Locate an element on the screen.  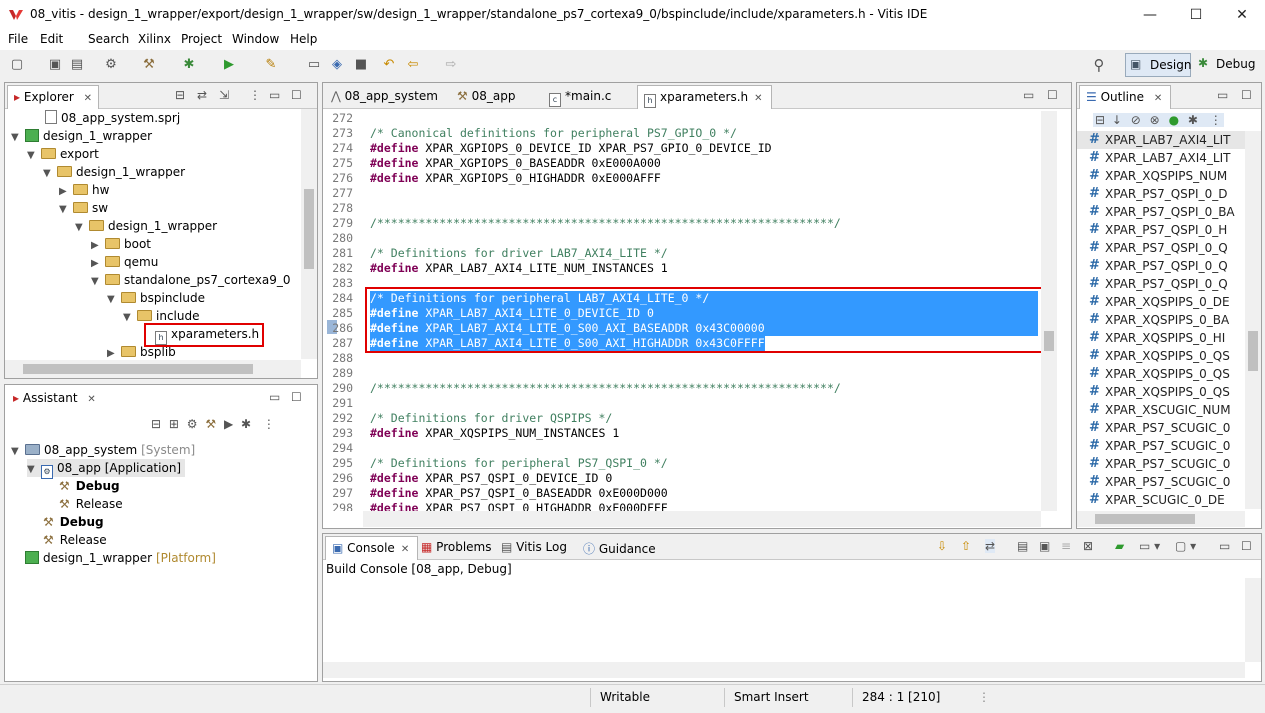
menu-search: Search is located at coordinates (108, 39).